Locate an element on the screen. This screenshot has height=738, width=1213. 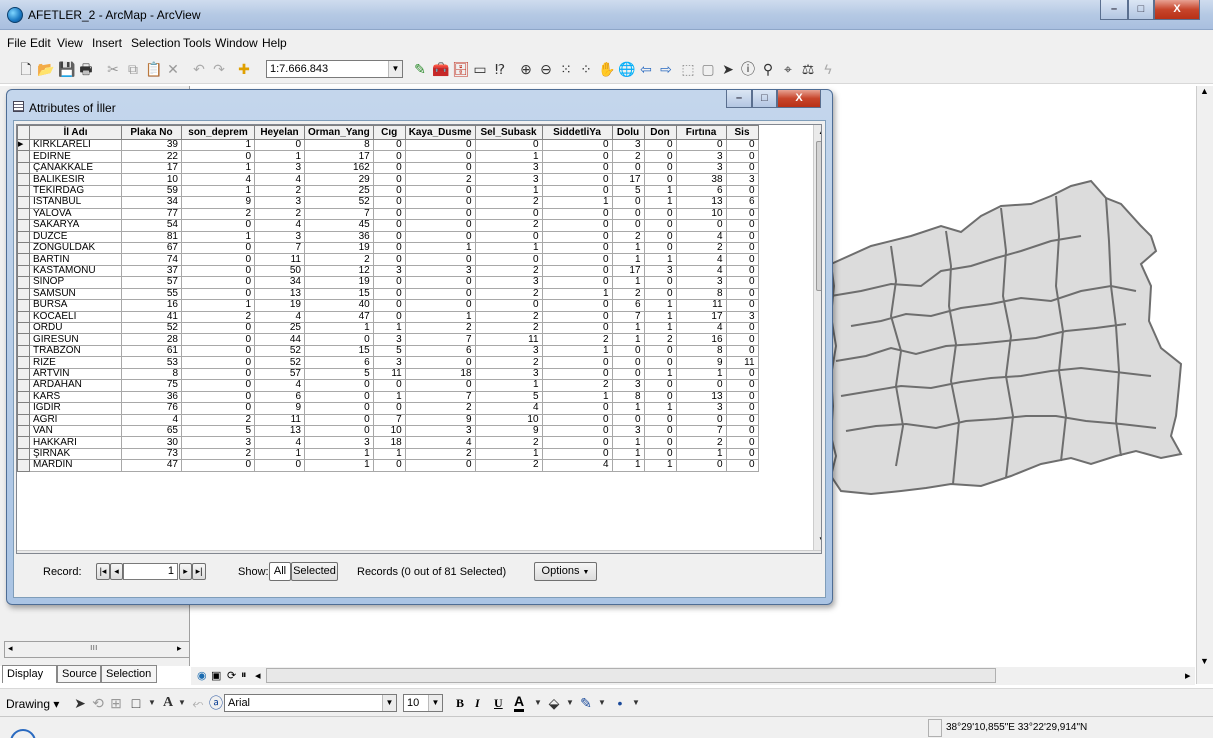
select-elements-icon: ➤ is located at coordinates (80, 703).